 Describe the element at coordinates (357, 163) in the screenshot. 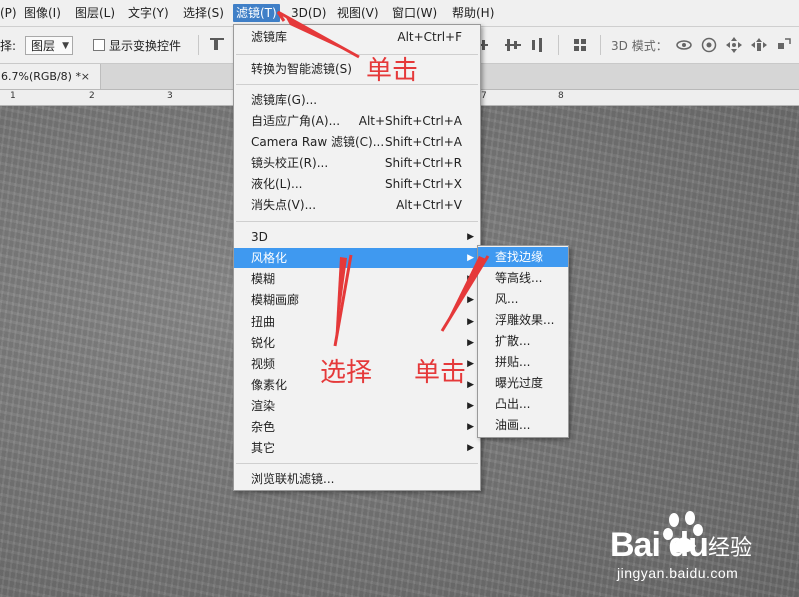

I see `menu-item-lens-correction: 镜头校正(R)... Shift+Ctrl+R` at that location.